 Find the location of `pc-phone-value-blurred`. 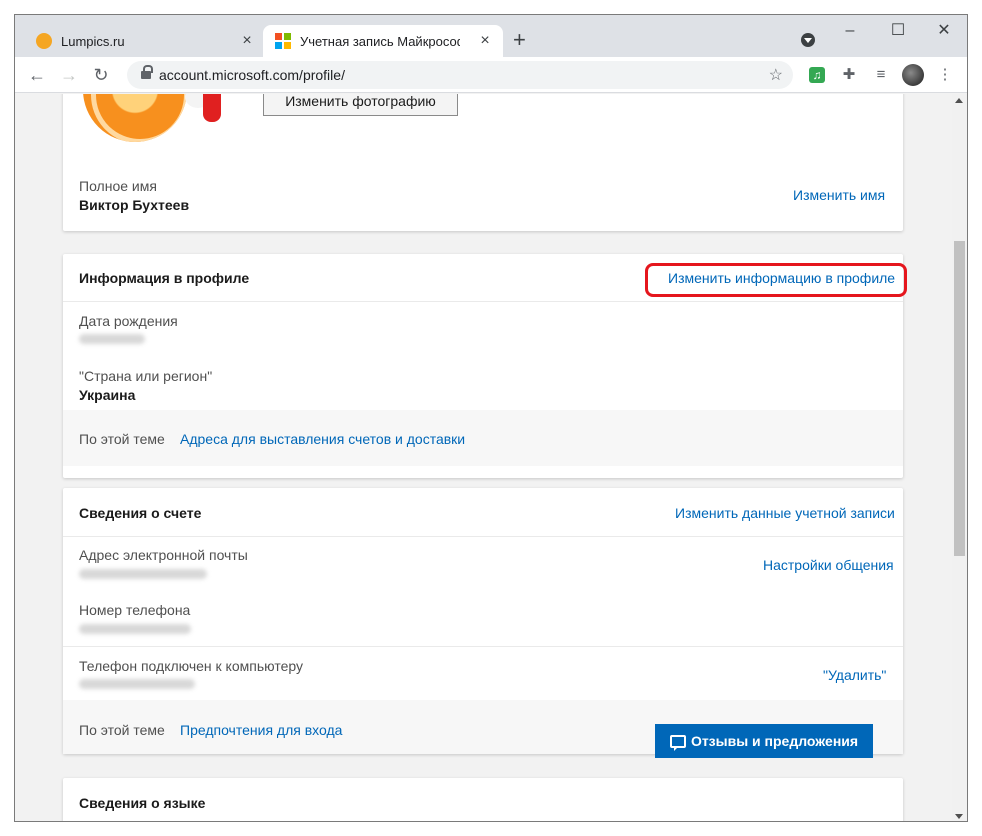

pc-phone-value-blurred is located at coordinates (137, 684).